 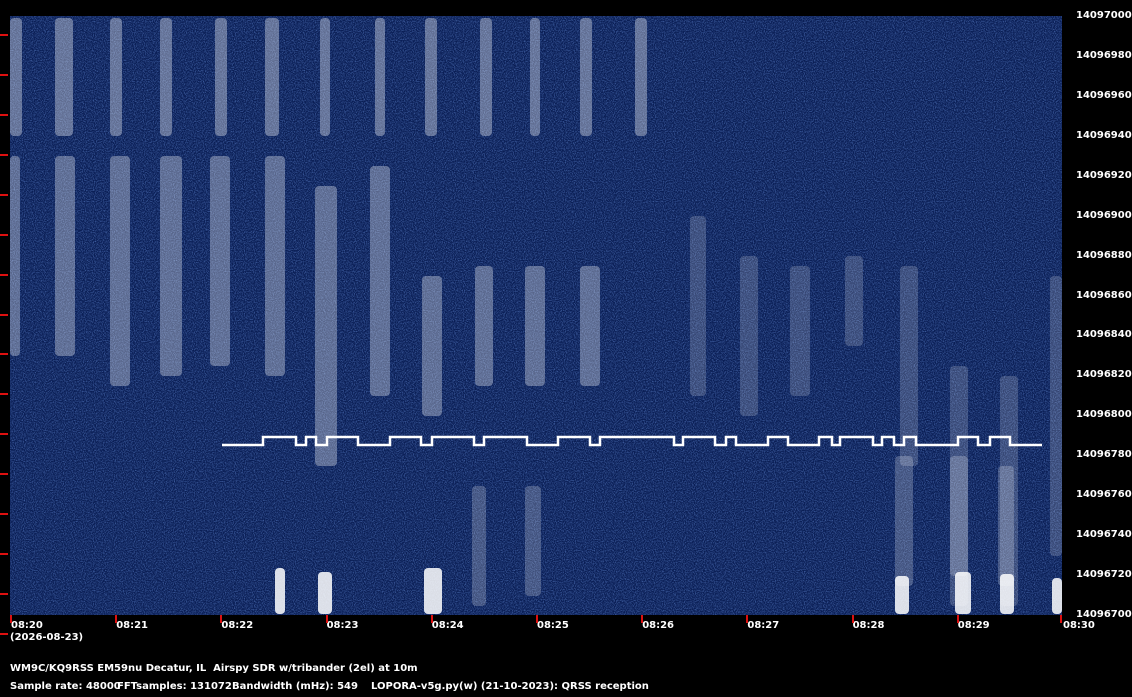 What do you see at coordinates (447, 625) in the screenshot?
I see `x-tick-label: 08:24` at bounding box center [447, 625].